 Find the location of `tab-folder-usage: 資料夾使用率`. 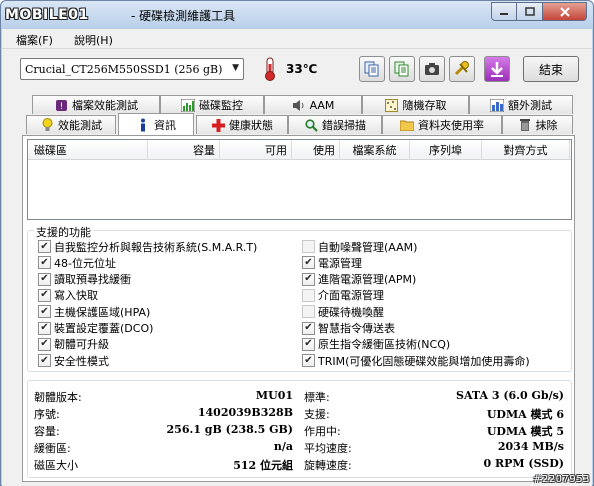

tab-folder-usage: 資料夾使用率 is located at coordinates (442, 124).